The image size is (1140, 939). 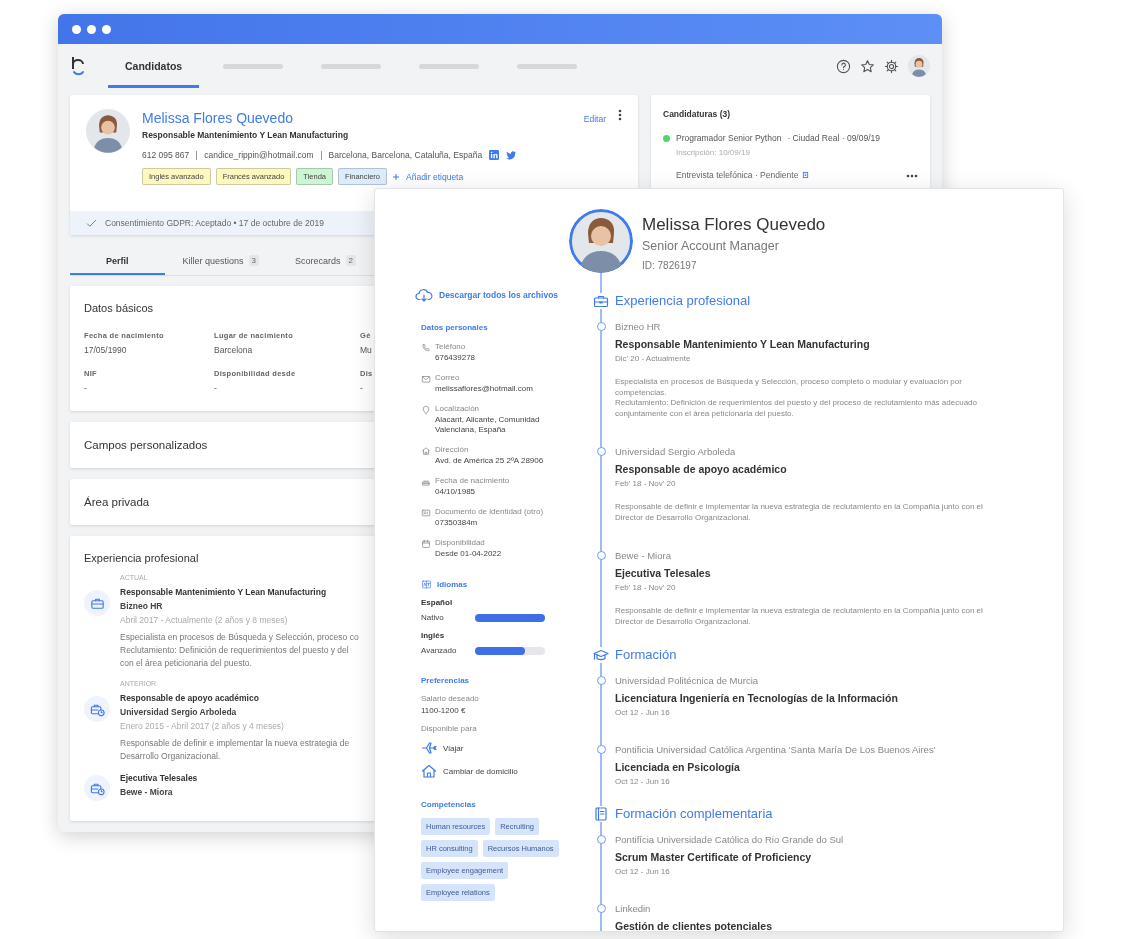 What do you see at coordinates (742, 344) in the screenshot?
I see `entry-title: Responsable Mantenimiento Y Lean Manufacturing` at bounding box center [742, 344].